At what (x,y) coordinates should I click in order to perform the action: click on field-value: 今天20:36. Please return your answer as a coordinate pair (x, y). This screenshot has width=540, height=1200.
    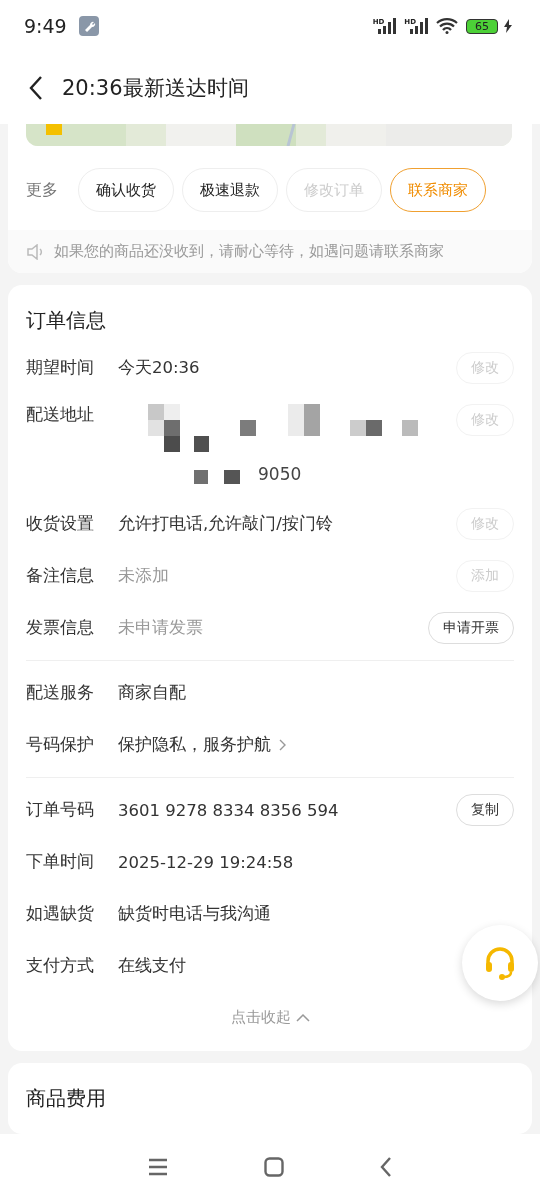
    Looking at the image, I should click on (159, 368).